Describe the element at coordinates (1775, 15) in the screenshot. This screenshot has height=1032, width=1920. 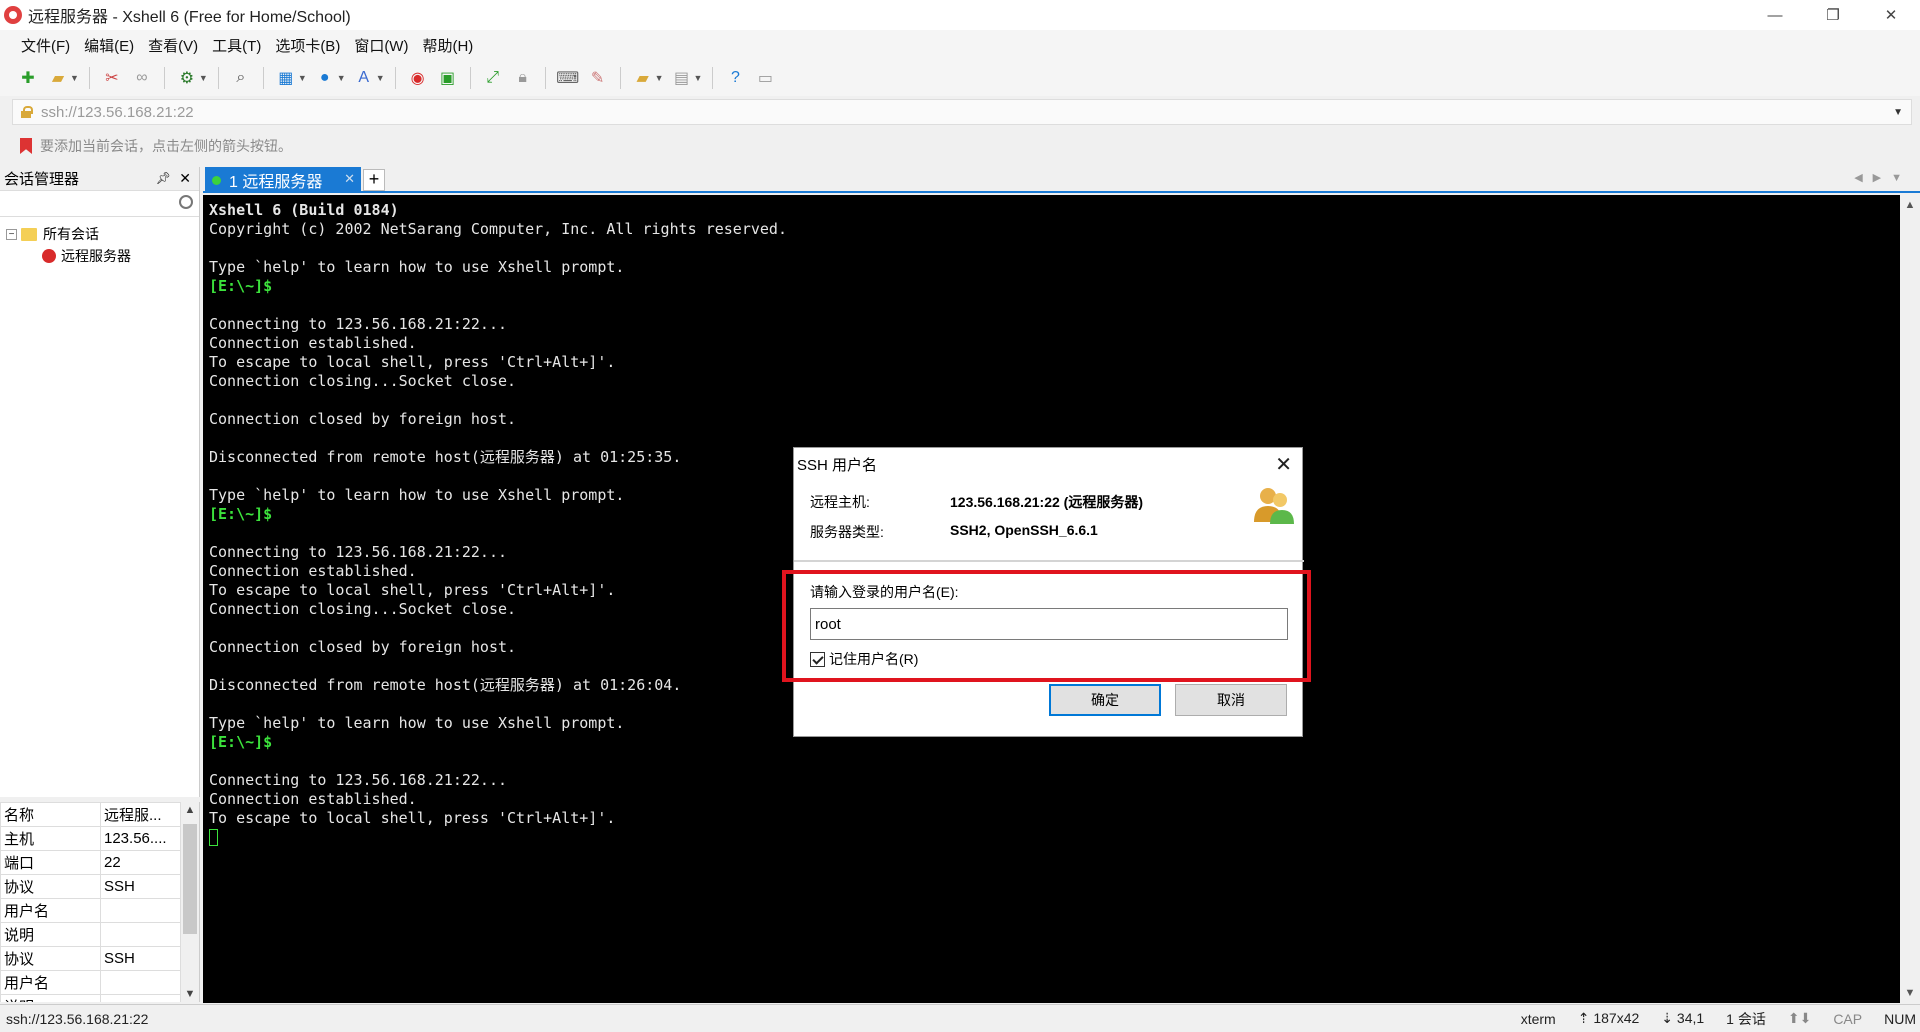
I see `minimize-button: —` at that location.